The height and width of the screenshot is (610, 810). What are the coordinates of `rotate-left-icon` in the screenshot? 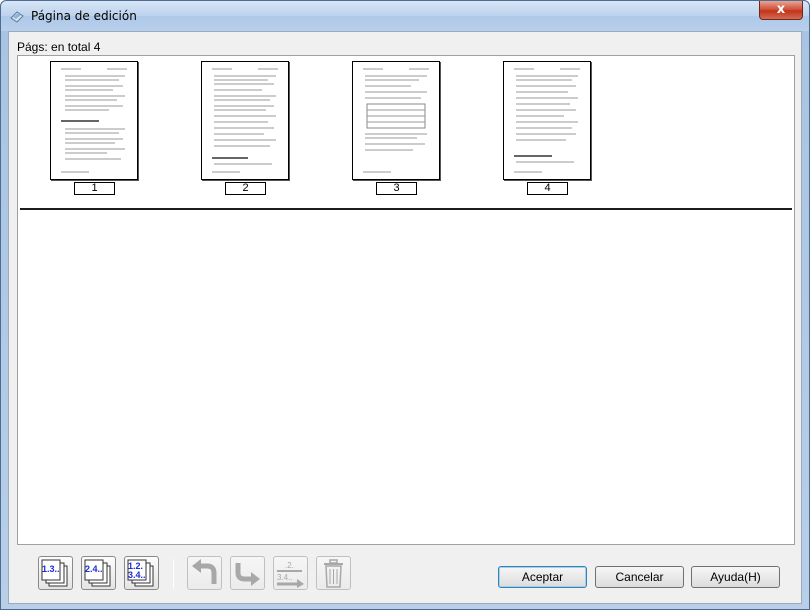 It's located at (204, 571).